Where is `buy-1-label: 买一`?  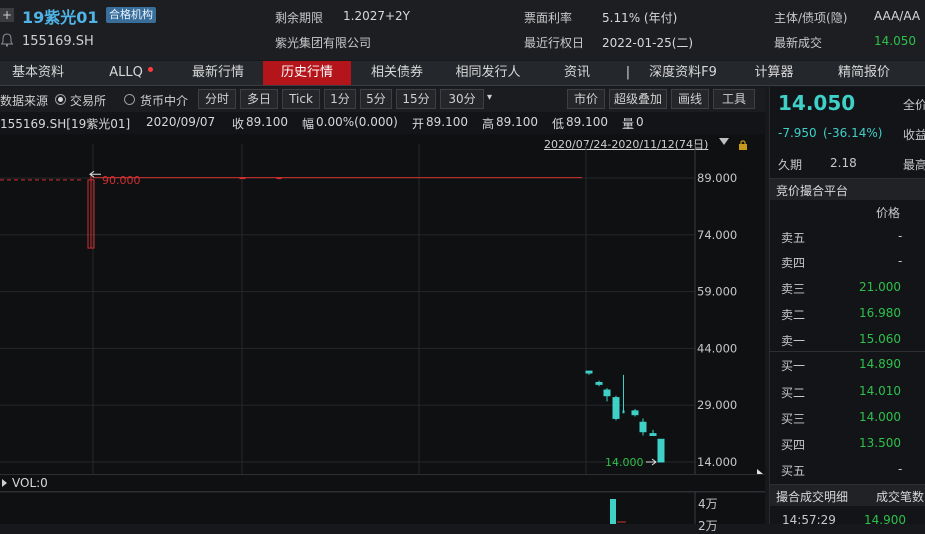
buy-1-label: 买一 is located at coordinates (793, 366).